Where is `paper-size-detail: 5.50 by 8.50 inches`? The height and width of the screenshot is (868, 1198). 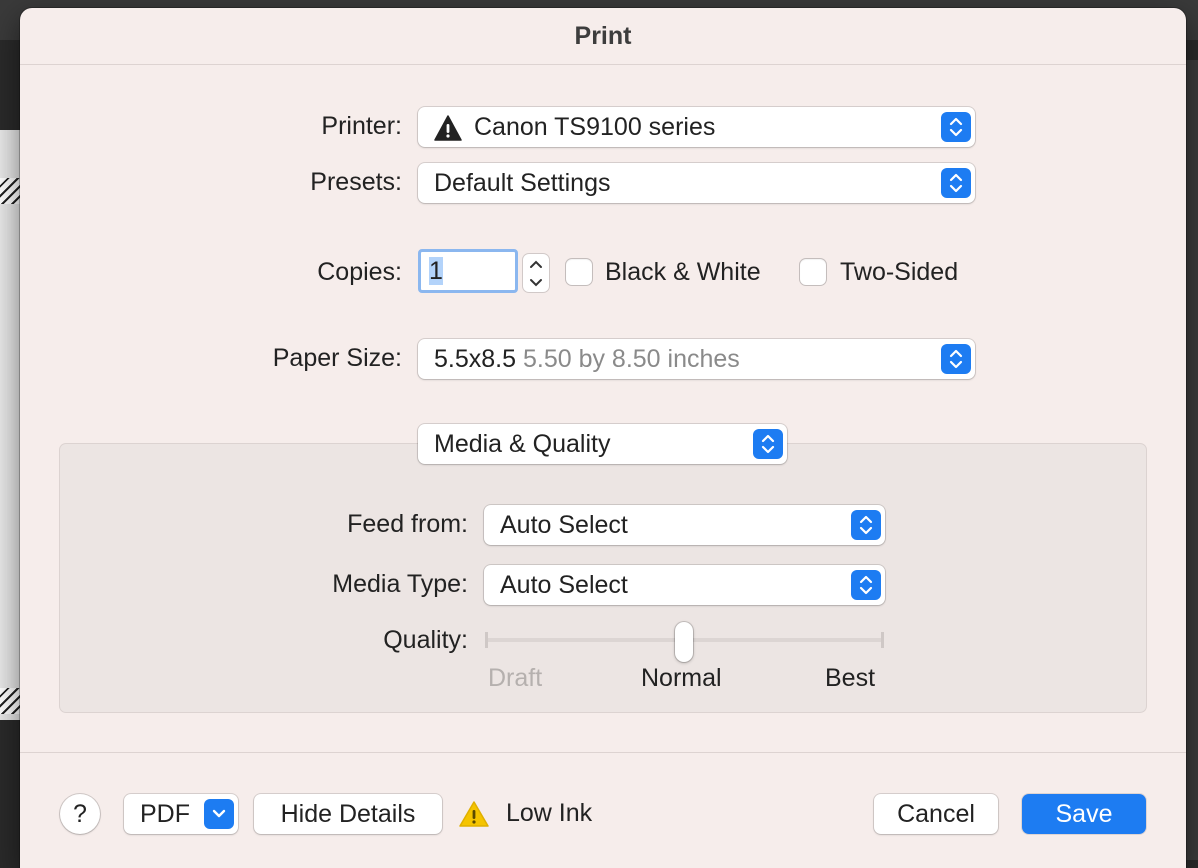
paper-size-detail: 5.50 by 8.50 inches is located at coordinates (631, 359).